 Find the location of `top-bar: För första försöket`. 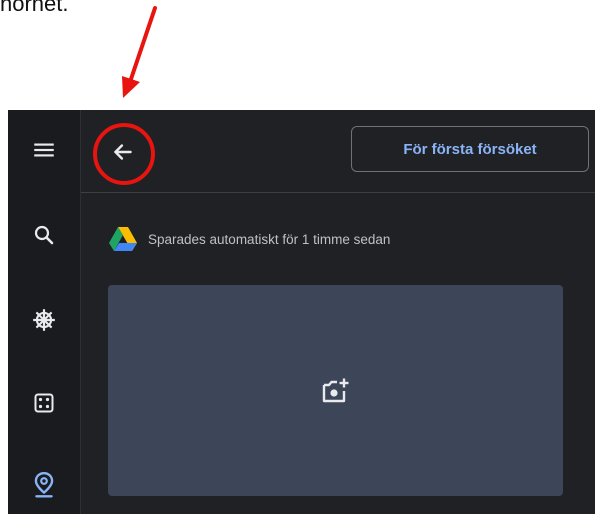

top-bar: För första försöket is located at coordinates (338, 151).